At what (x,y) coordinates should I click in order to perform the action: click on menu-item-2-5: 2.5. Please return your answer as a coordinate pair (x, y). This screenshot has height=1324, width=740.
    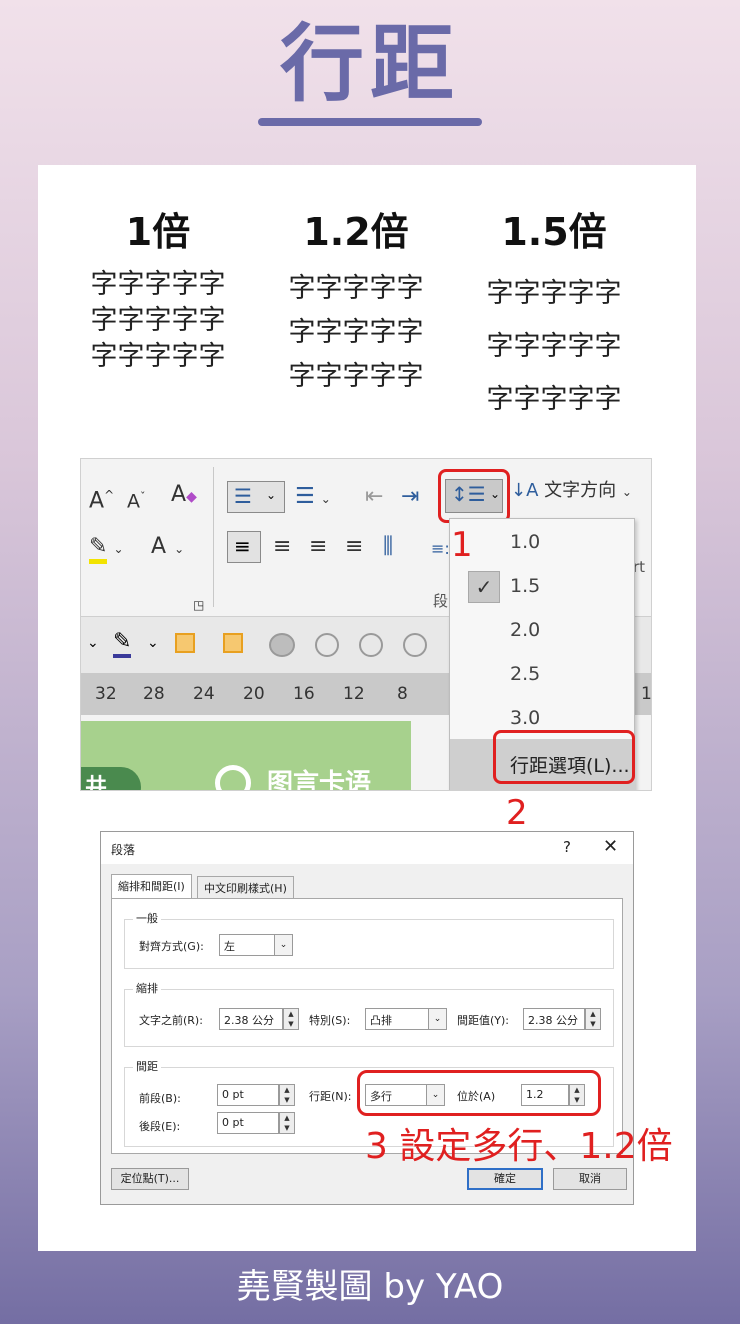
    Looking at the image, I should click on (543, 675).